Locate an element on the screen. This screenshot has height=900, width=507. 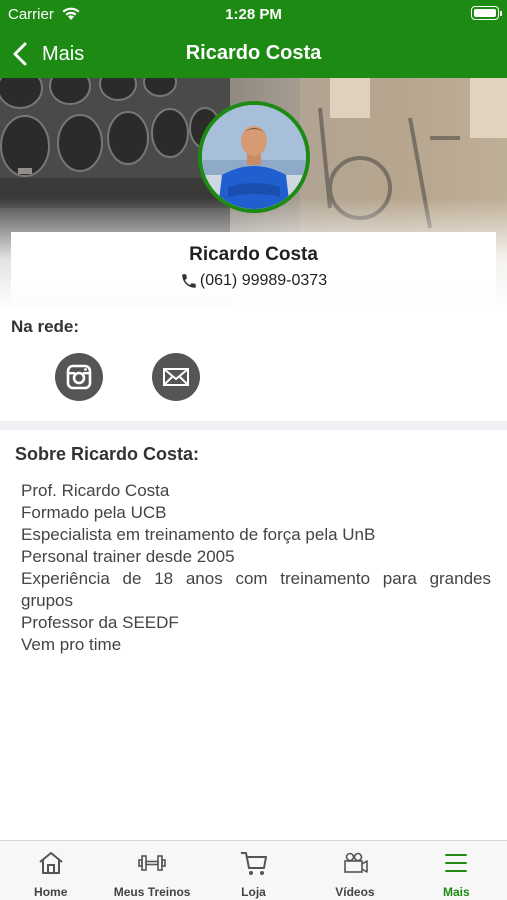
about-line: Prof. Ricardo Costa is located at coordinates (95, 490).